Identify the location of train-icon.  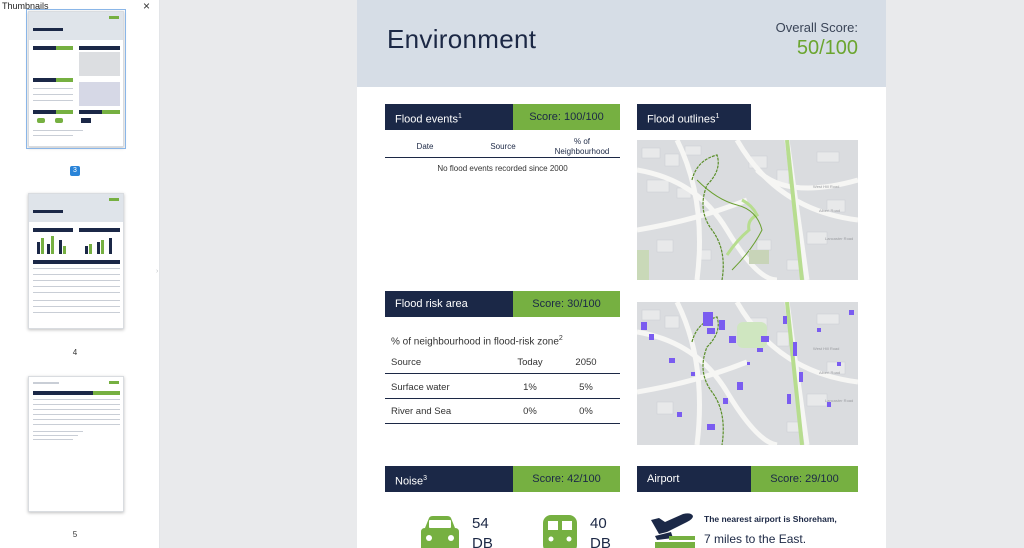
(560, 530).